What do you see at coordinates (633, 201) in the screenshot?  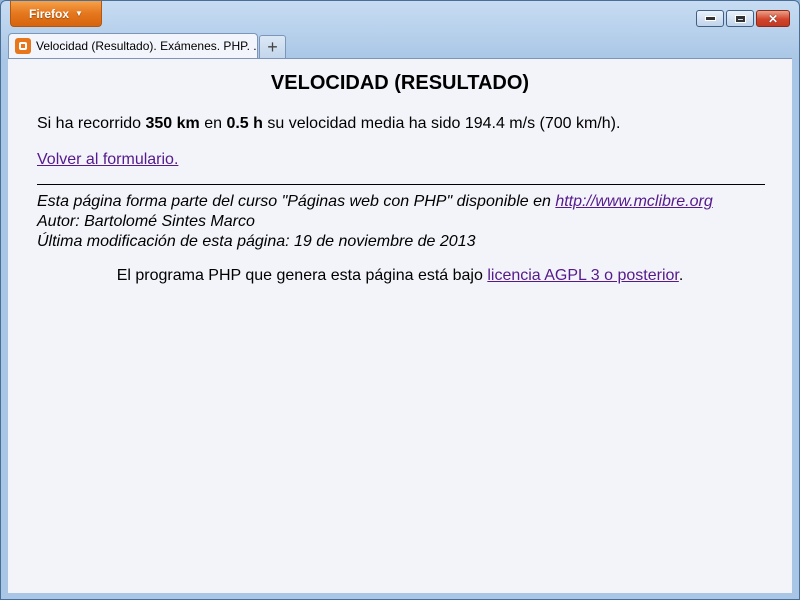 I see `mclibre-link: http://www.mclibre.org` at bounding box center [633, 201].